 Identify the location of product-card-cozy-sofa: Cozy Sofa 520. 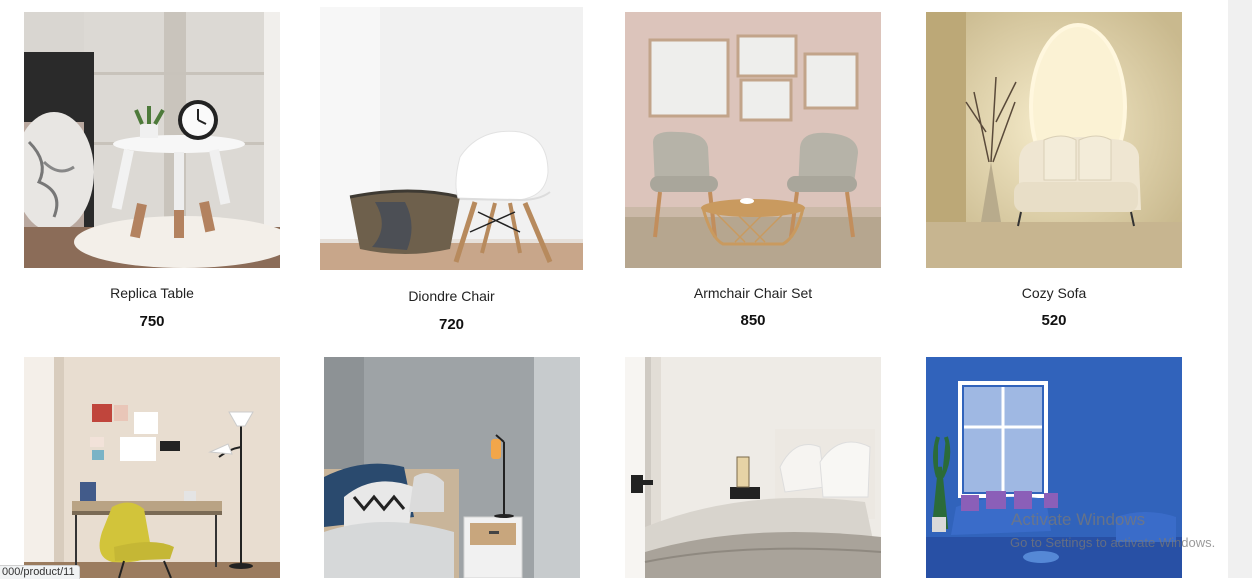
(1054, 172).